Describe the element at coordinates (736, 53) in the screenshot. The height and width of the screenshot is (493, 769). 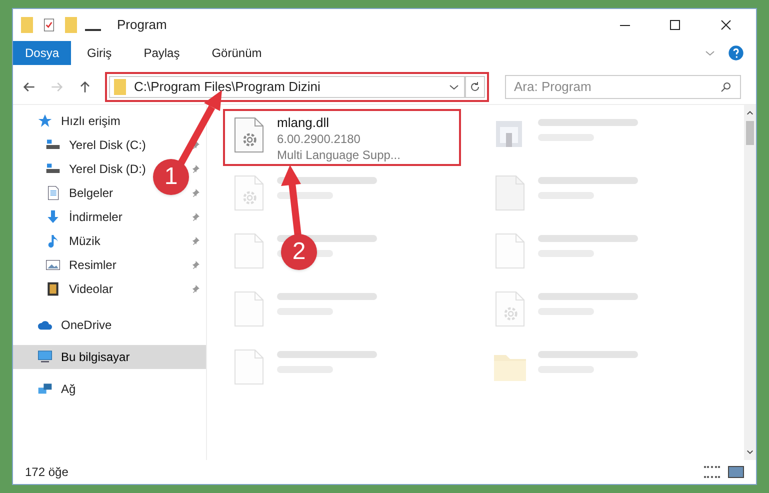
I see `help-icon` at that location.